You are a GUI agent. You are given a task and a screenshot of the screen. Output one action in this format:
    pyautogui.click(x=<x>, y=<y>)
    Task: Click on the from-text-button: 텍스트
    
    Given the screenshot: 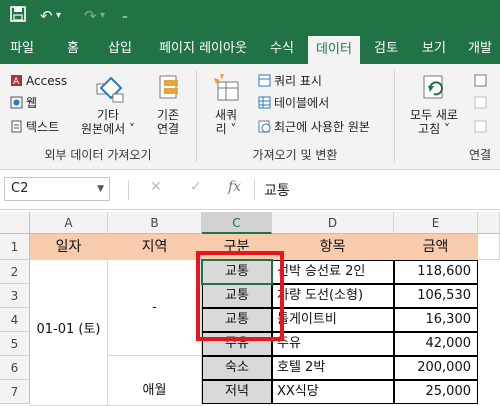 What is the action you would take?
    pyautogui.click(x=34, y=127)
    